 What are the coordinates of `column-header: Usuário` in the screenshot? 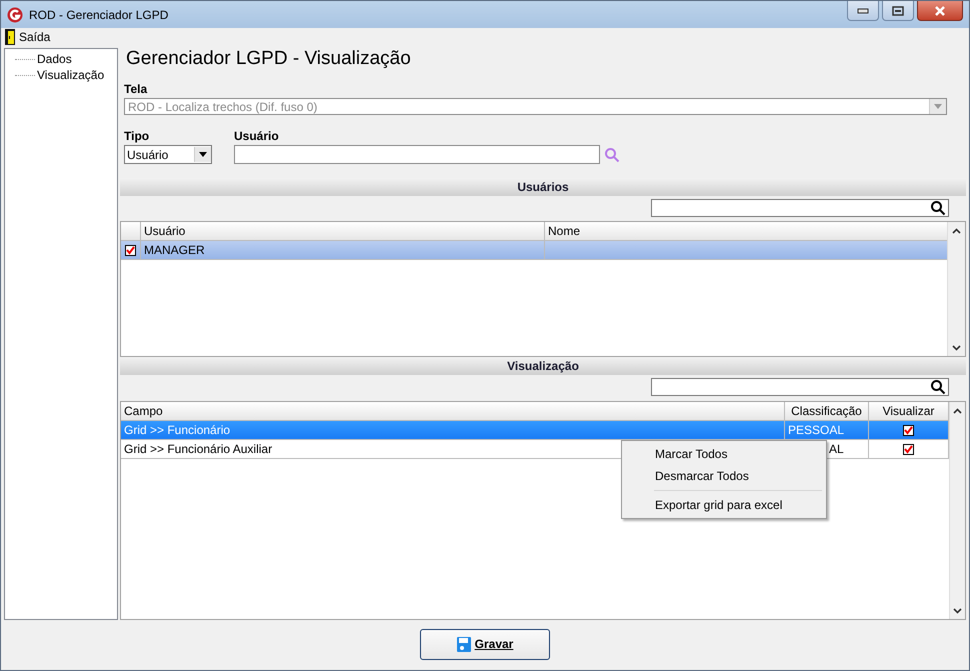 It's located at (343, 231).